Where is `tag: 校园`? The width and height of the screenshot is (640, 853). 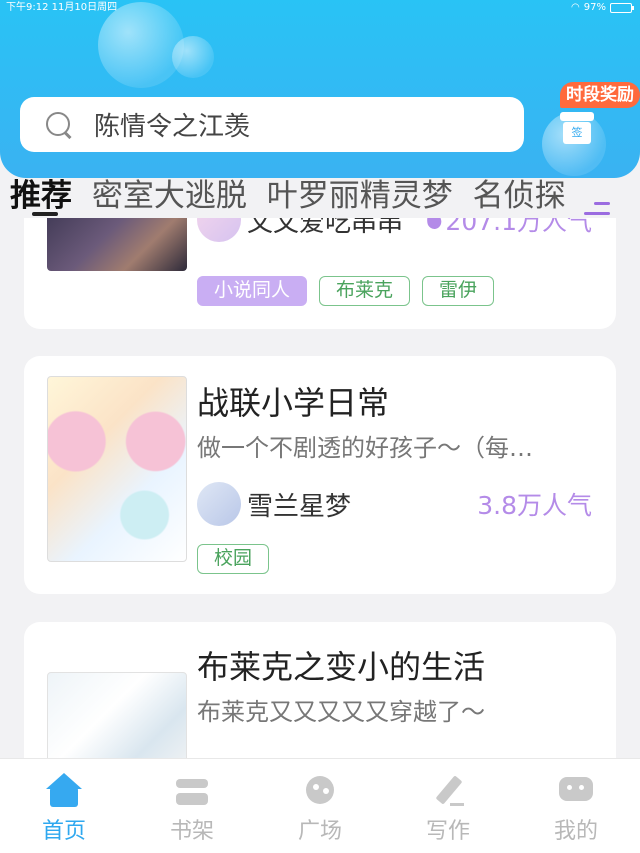
tag: 校园 is located at coordinates (233, 559).